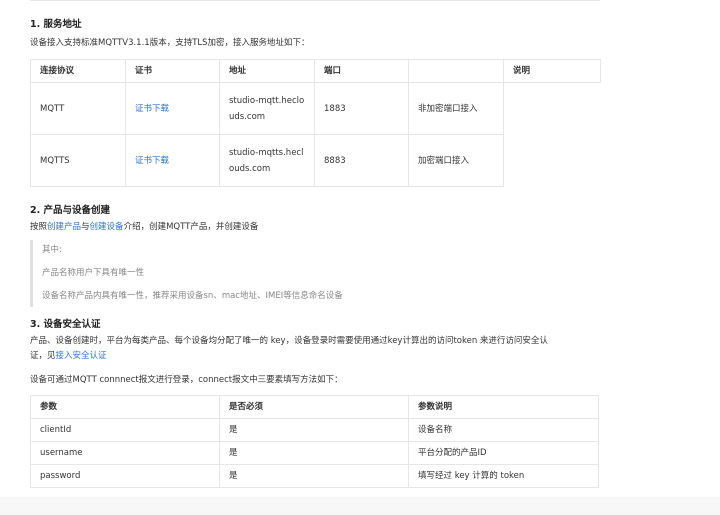  I want to click on table-row: username 是 平台分配的产品ID, so click(314, 453).